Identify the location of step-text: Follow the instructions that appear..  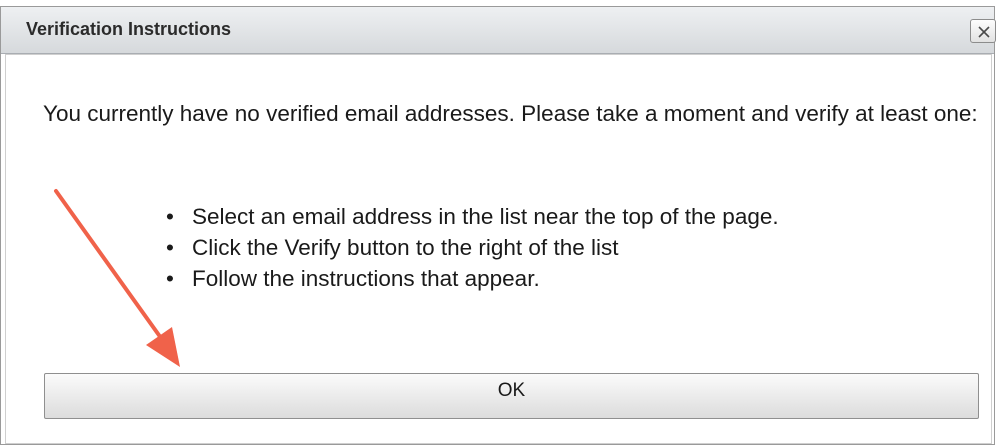
(366, 278).